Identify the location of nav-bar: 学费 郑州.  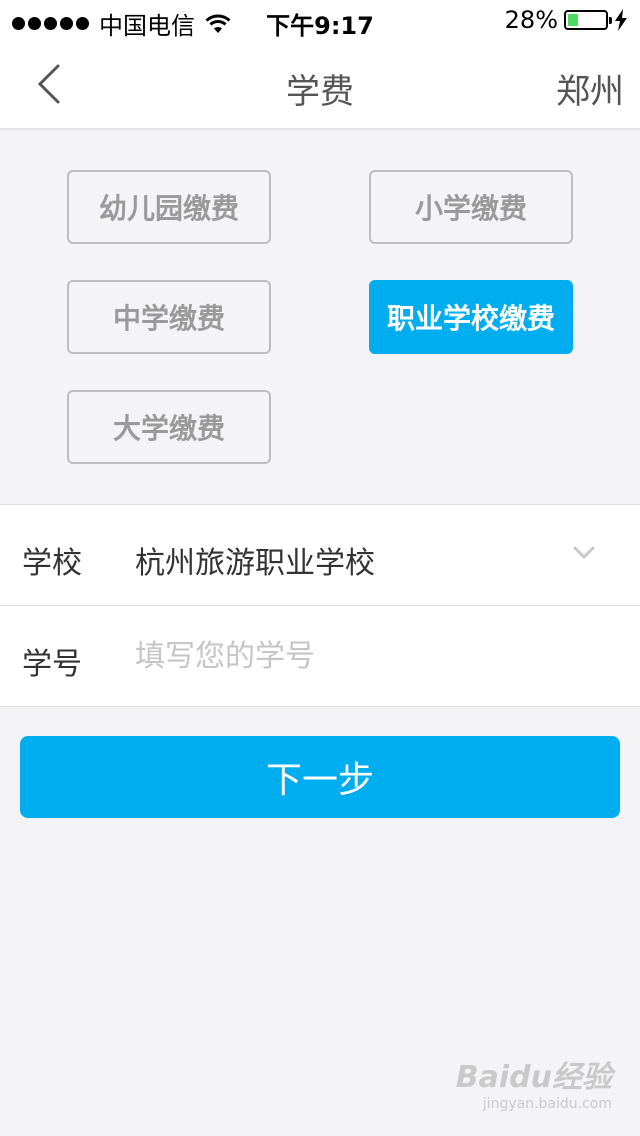
(320, 84).